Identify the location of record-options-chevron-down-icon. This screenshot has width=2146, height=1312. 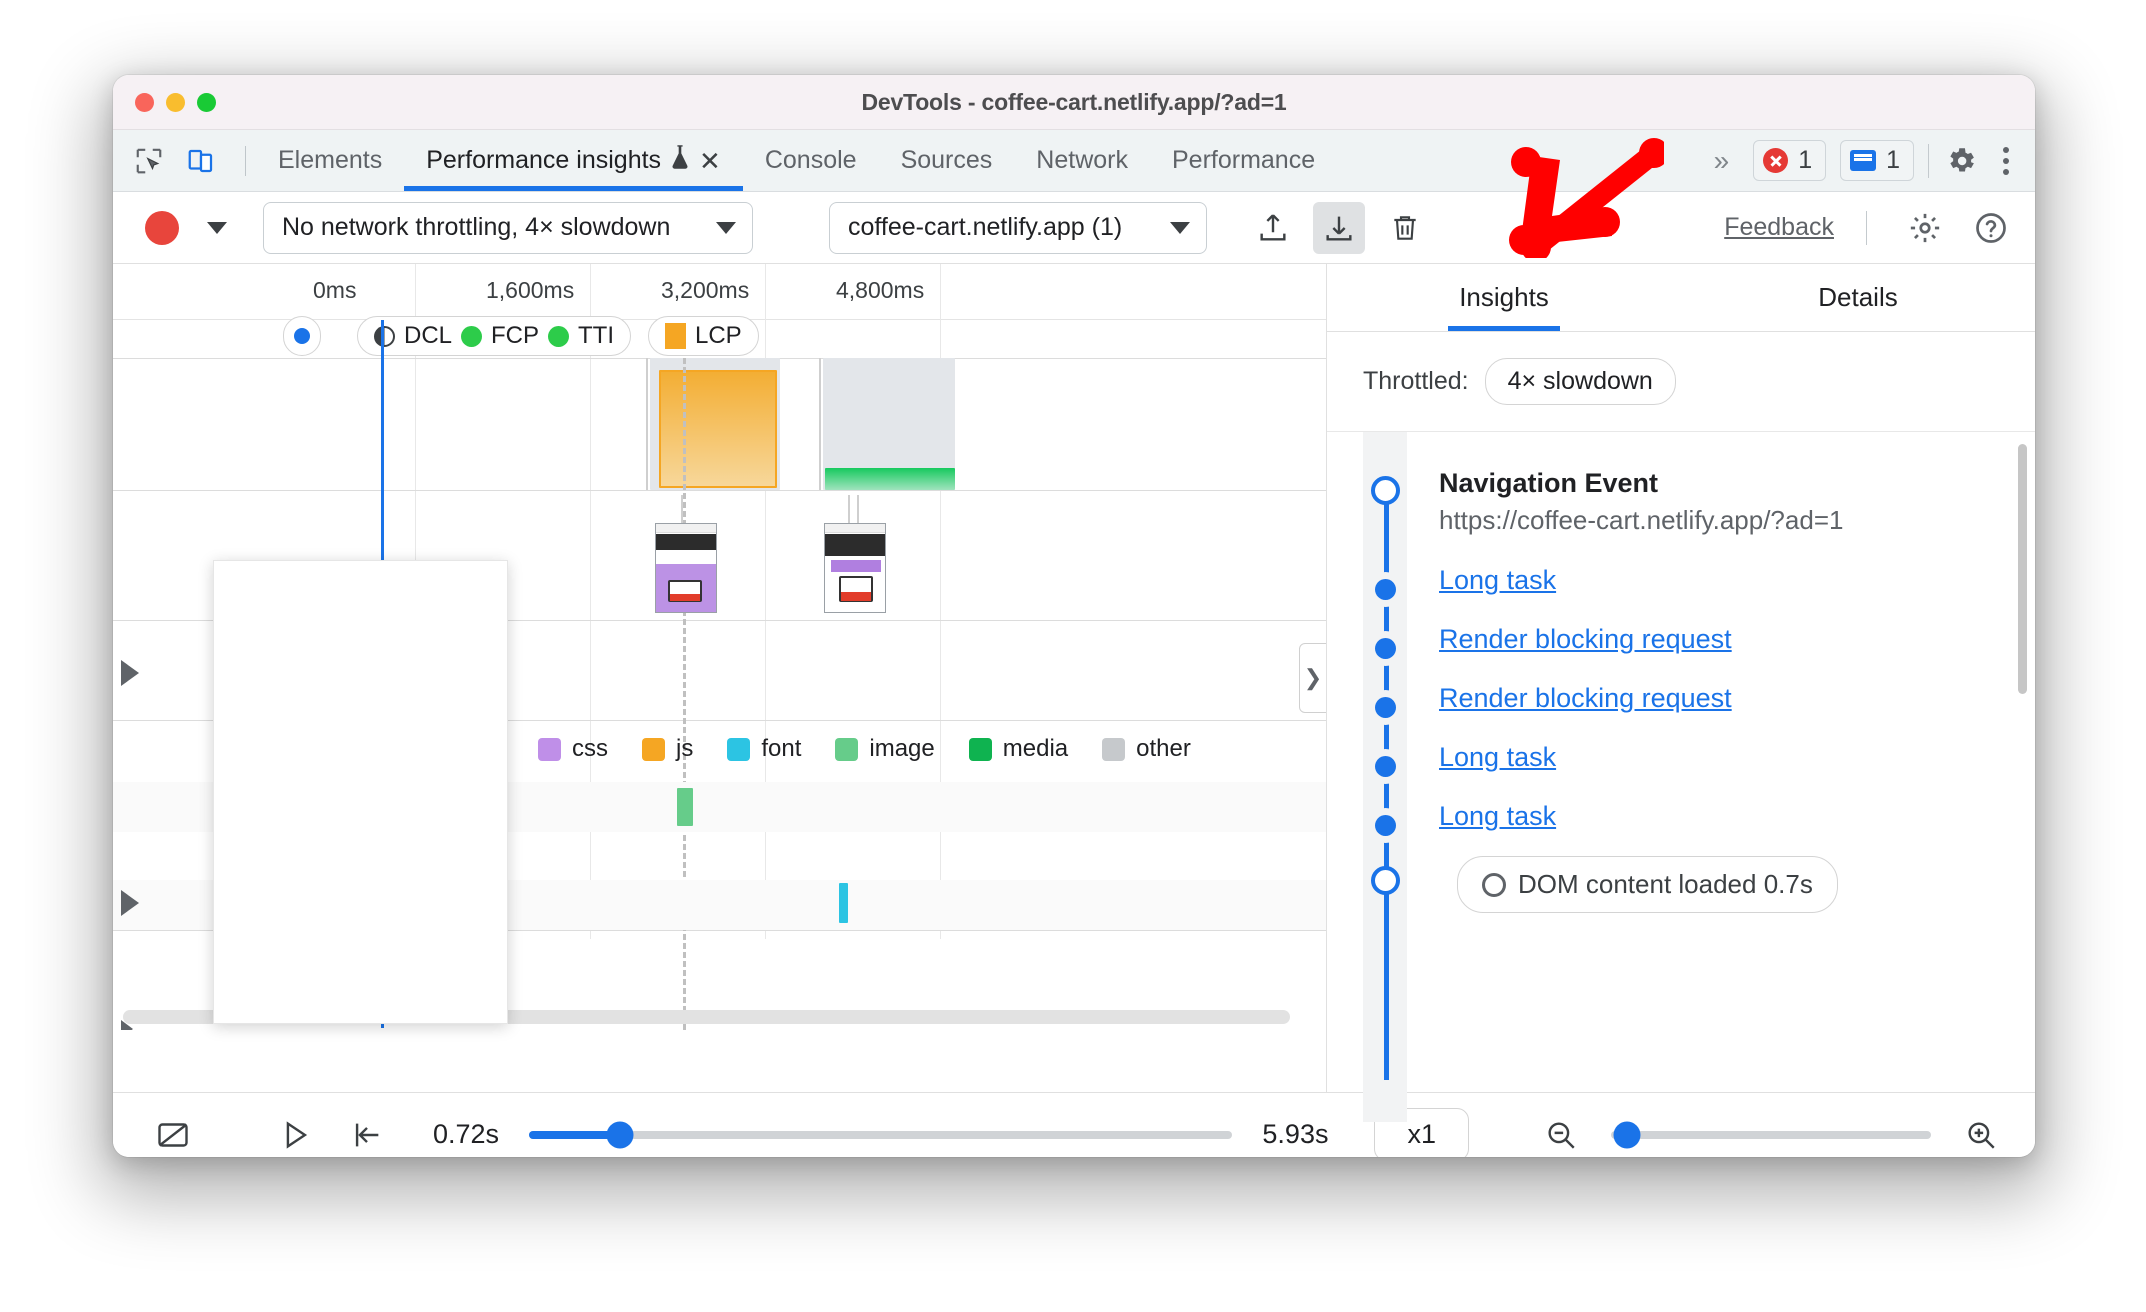
(217, 227).